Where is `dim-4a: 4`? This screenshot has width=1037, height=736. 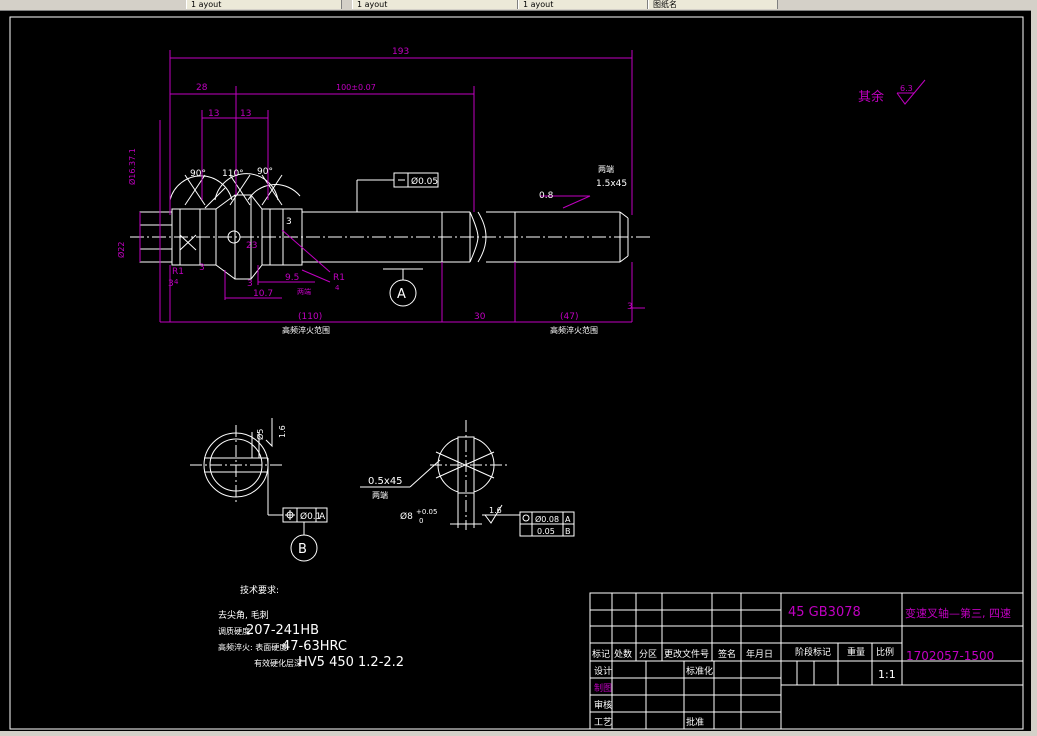
dim-4a: 4 is located at coordinates (176, 282).